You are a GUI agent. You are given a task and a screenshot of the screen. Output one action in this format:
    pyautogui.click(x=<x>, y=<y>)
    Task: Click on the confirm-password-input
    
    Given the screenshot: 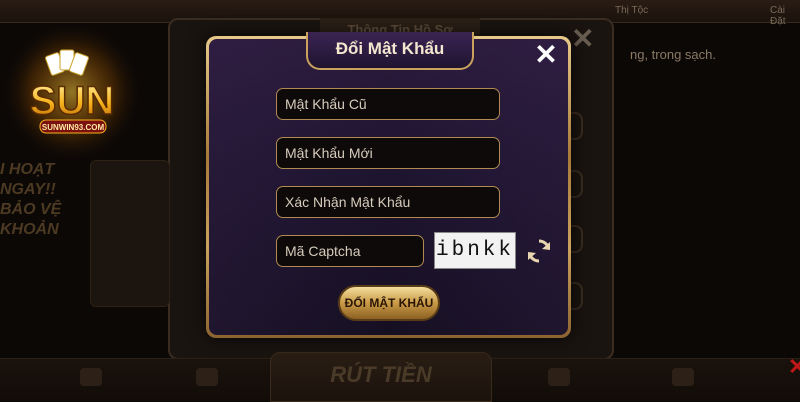 What is the action you would take?
    pyautogui.click(x=388, y=202)
    